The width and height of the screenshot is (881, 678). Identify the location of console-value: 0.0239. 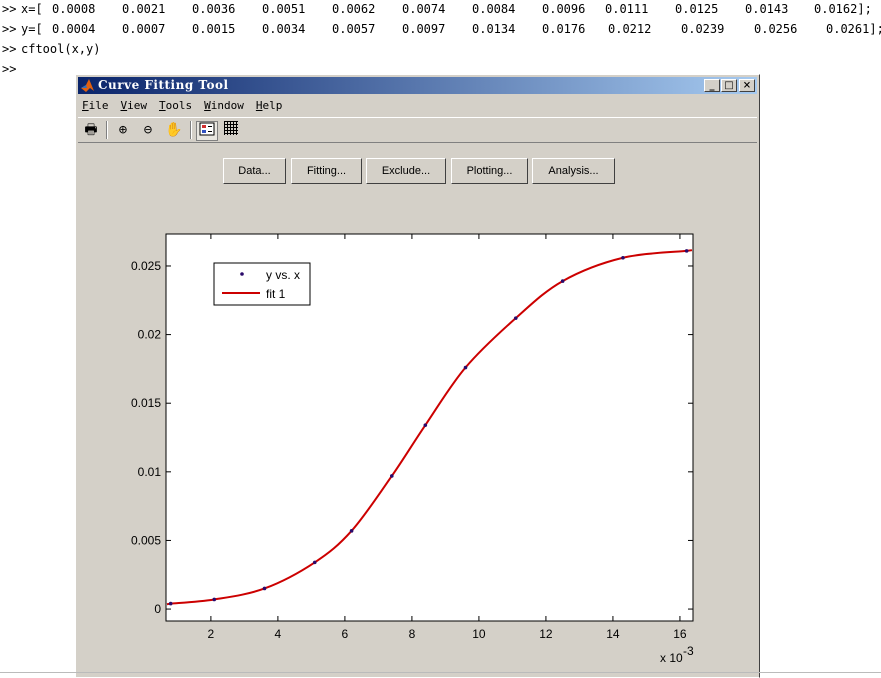
(703, 29).